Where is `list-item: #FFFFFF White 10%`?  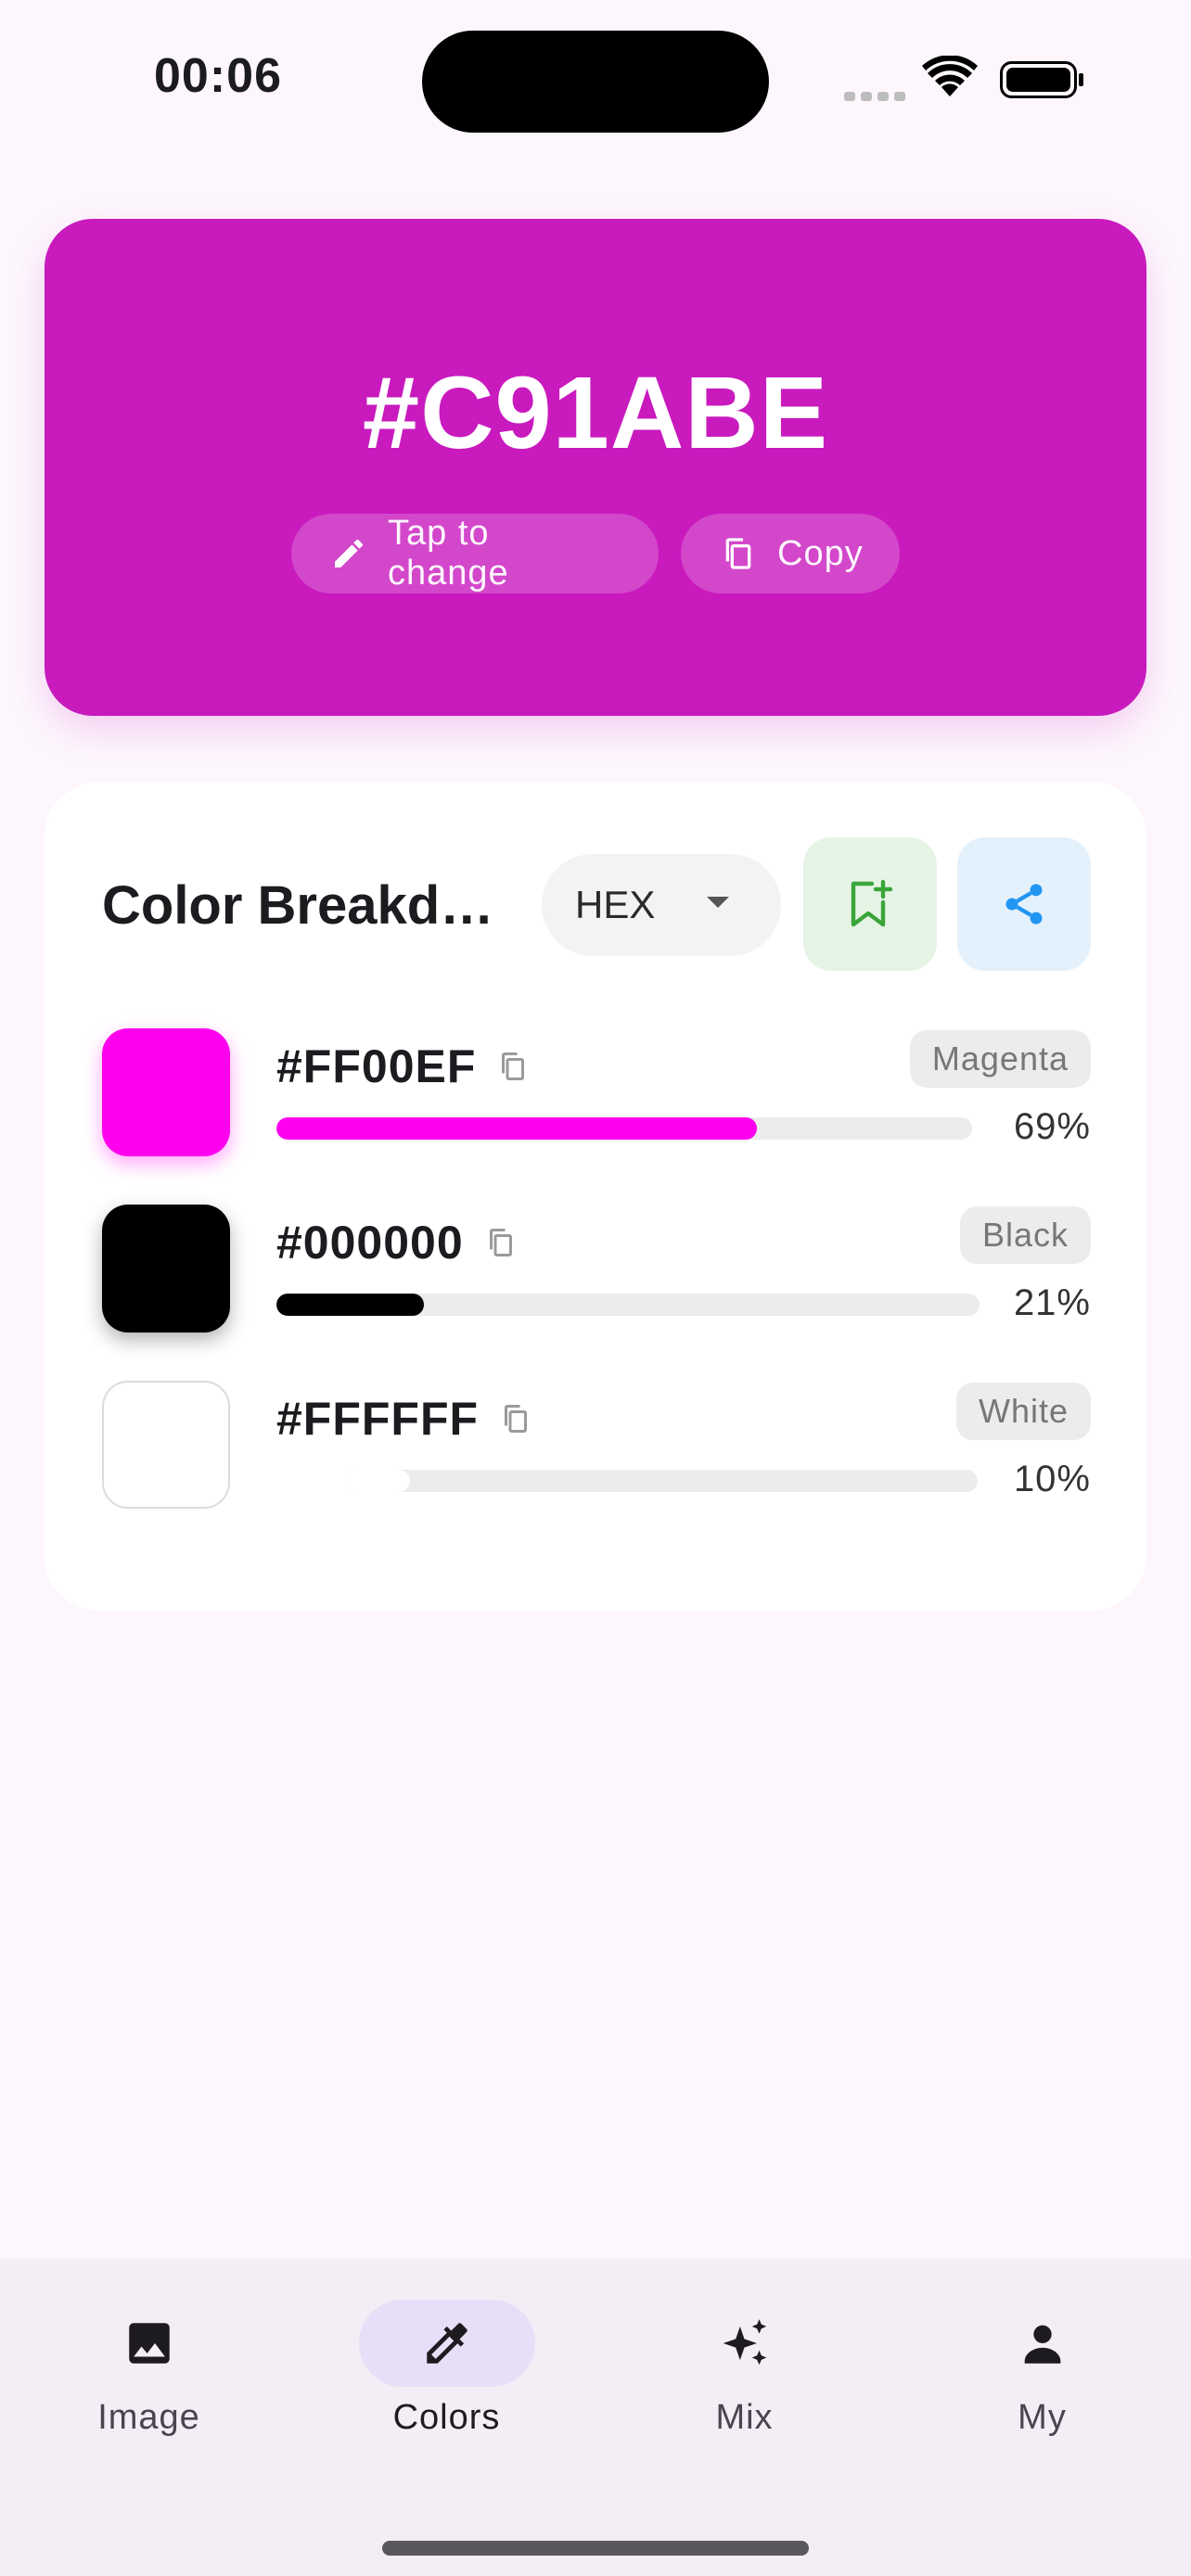
list-item: #FFFFFF White 10% is located at coordinates (595, 1451).